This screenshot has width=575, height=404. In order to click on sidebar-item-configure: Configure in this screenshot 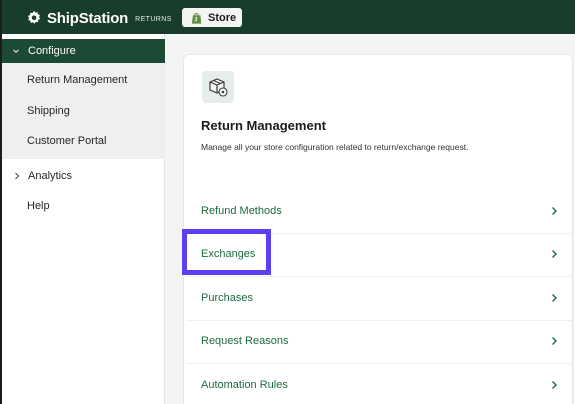, I will do `click(83, 51)`.